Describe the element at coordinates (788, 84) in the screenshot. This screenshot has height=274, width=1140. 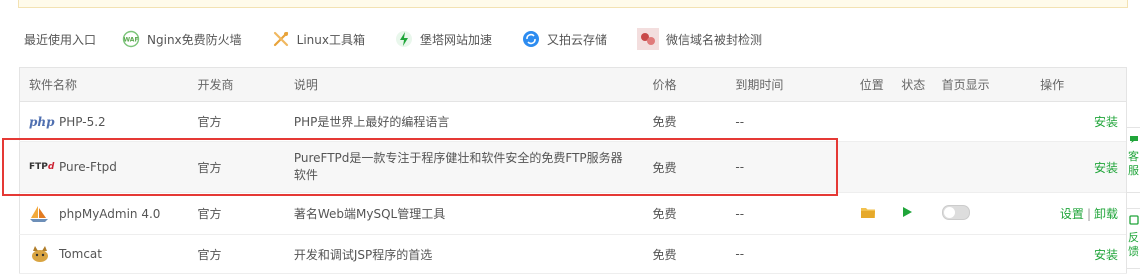
I see `col-header-expire: 到期时间` at that location.